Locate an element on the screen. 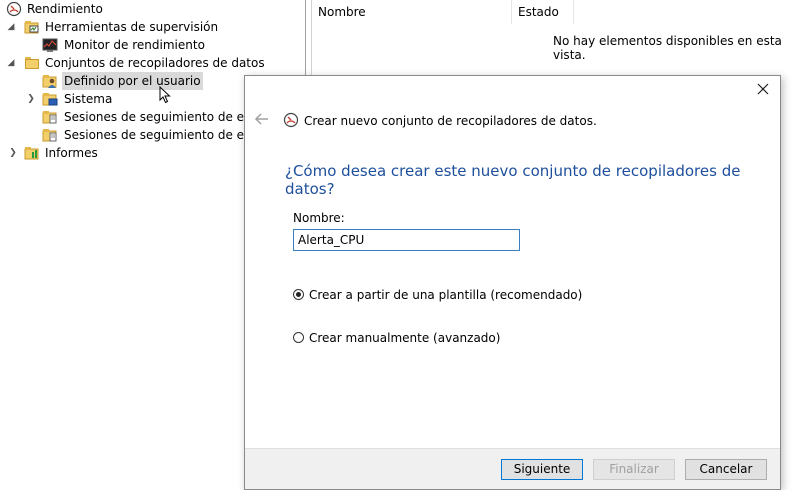 The width and height of the screenshot is (798, 490). back-arrow-icon is located at coordinates (262, 119).